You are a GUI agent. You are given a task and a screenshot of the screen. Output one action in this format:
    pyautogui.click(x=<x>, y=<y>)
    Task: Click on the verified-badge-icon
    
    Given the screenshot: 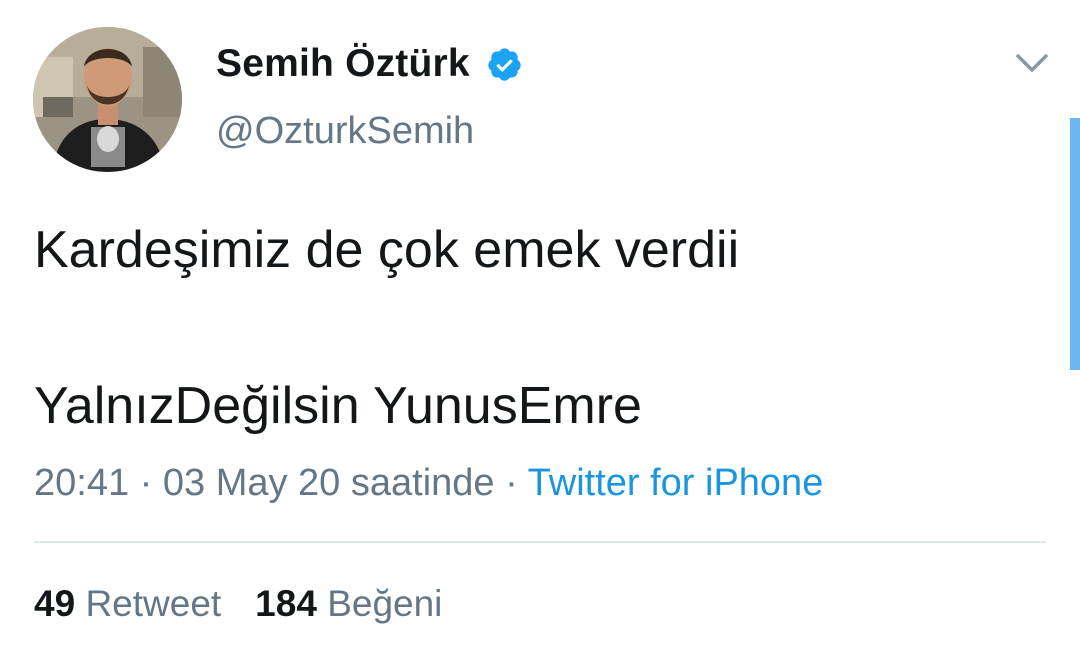 What is the action you would take?
    pyautogui.click(x=504, y=64)
    